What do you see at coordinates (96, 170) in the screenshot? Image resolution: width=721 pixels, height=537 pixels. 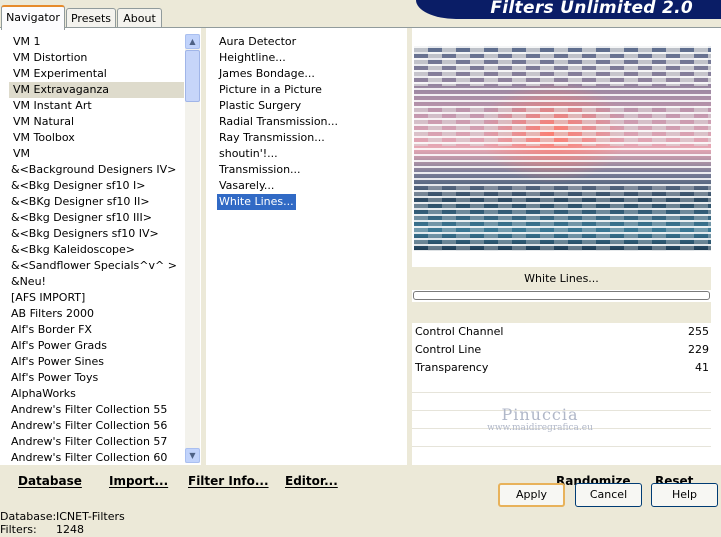 I see `category-item: &<Background Designers IV>` at bounding box center [96, 170].